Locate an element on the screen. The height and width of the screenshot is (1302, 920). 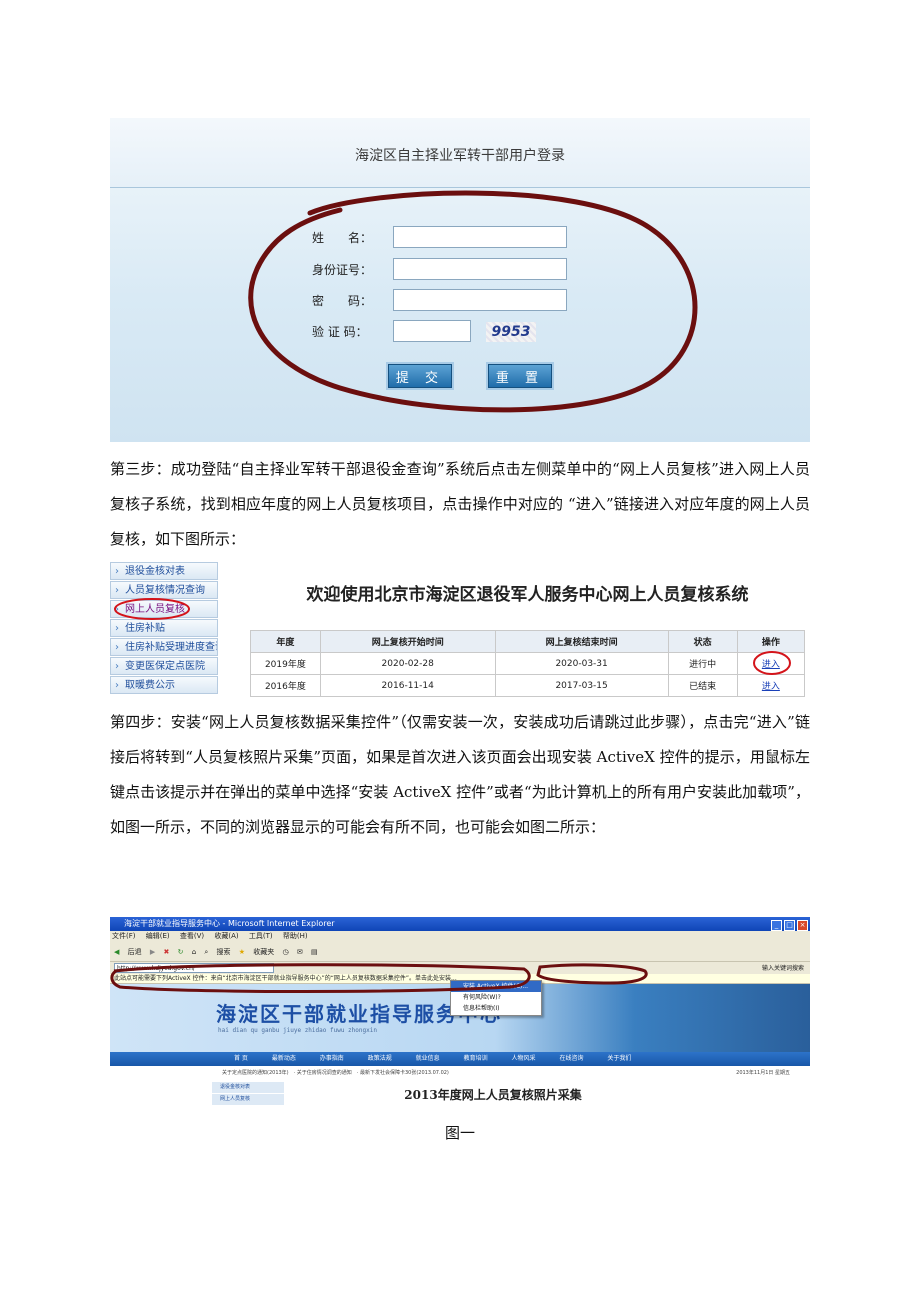
table-row: 2016年度 2016-11-14 2017-03-15 已结束 进入 is located at coordinates (528, 685).